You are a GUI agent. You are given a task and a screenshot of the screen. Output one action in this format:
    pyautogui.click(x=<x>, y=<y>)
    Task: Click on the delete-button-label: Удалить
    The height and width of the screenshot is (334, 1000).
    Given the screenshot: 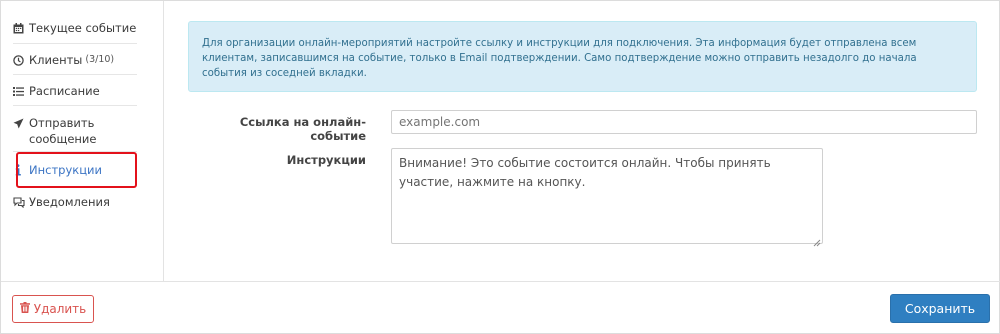 What is the action you would take?
    pyautogui.click(x=60, y=309)
    